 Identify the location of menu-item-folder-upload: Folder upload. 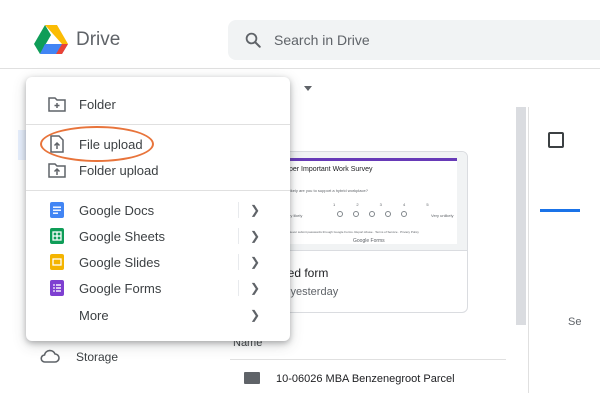
(158, 170).